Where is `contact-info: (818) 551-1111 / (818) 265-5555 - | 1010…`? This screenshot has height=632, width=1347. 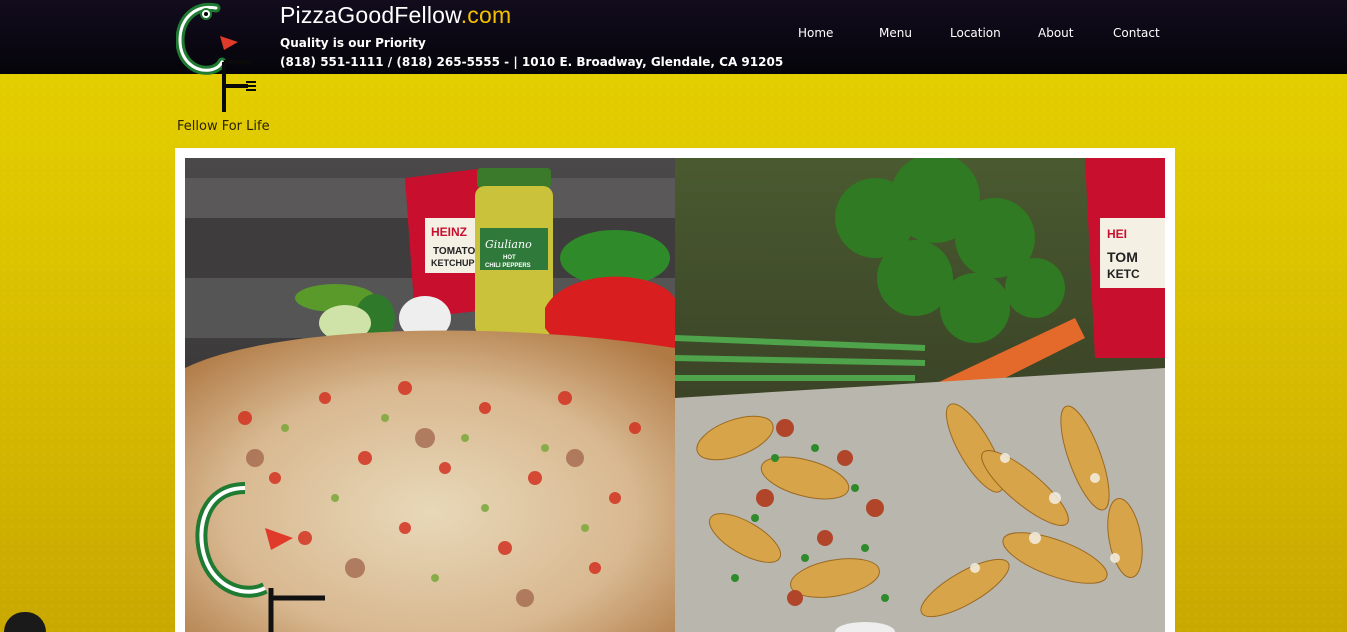 contact-info: (818) 551-1111 / (818) 265-5555 - | 1010… is located at coordinates (532, 62).